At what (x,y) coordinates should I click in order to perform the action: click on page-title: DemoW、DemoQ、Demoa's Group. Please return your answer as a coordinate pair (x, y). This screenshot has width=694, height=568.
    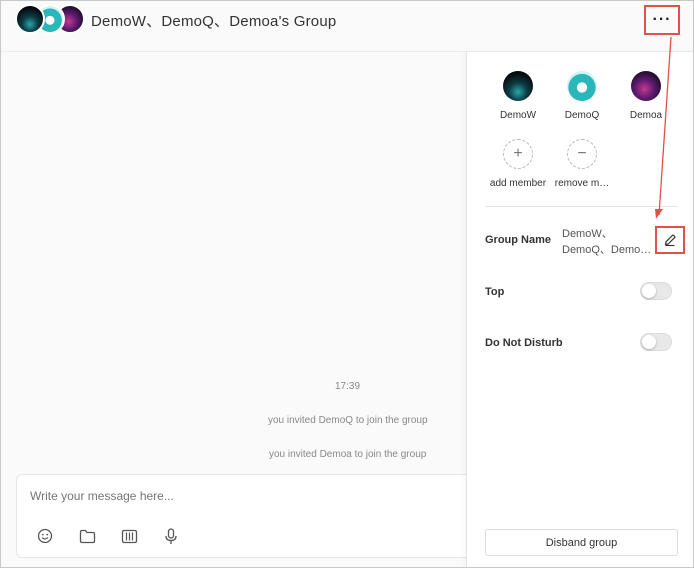
    Looking at the image, I should click on (214, 21).